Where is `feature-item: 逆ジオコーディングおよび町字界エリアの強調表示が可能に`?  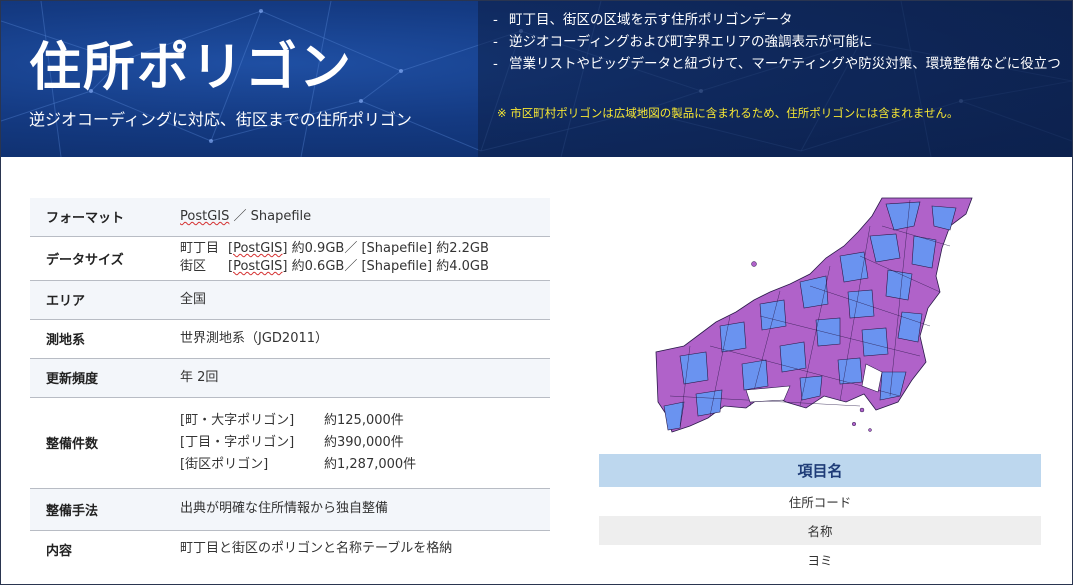
feature-item: 逆ジオコーディングおよび町字界エリアの強調表示が可能に is located at coordinates (776, 42).